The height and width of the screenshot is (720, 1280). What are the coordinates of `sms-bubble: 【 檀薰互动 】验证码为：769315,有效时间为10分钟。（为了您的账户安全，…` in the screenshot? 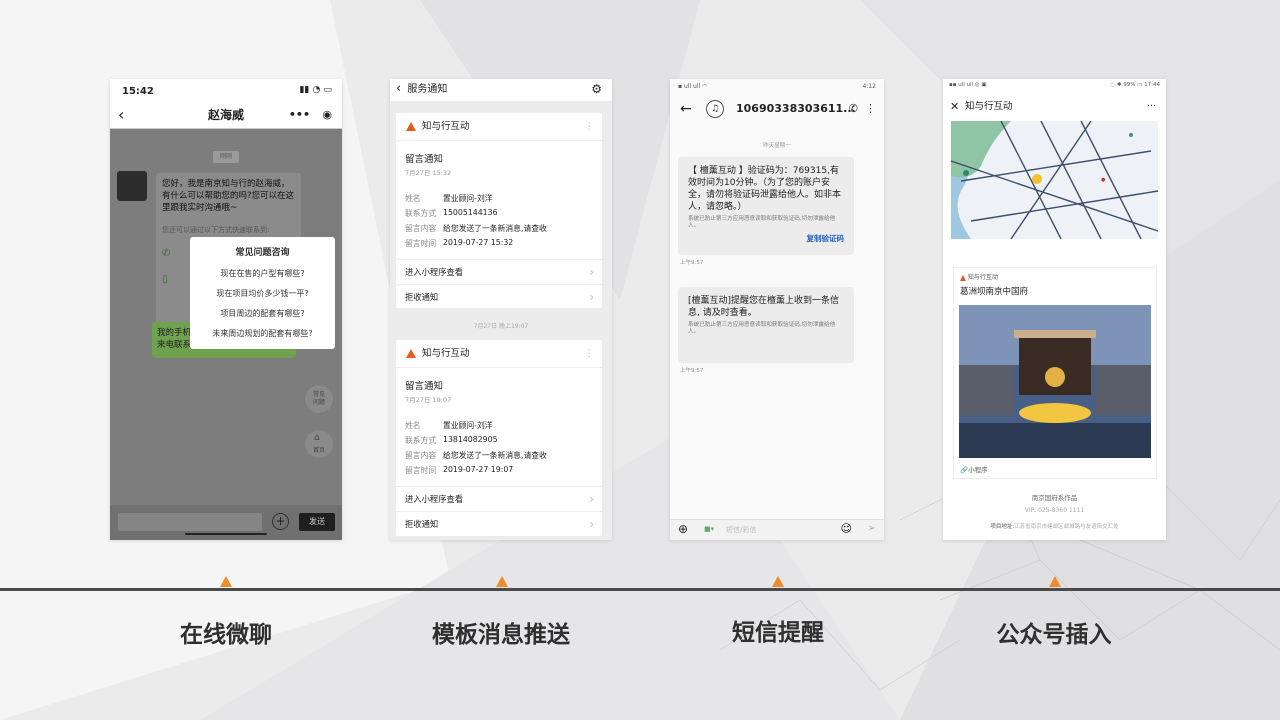 It's located at (766, 206).